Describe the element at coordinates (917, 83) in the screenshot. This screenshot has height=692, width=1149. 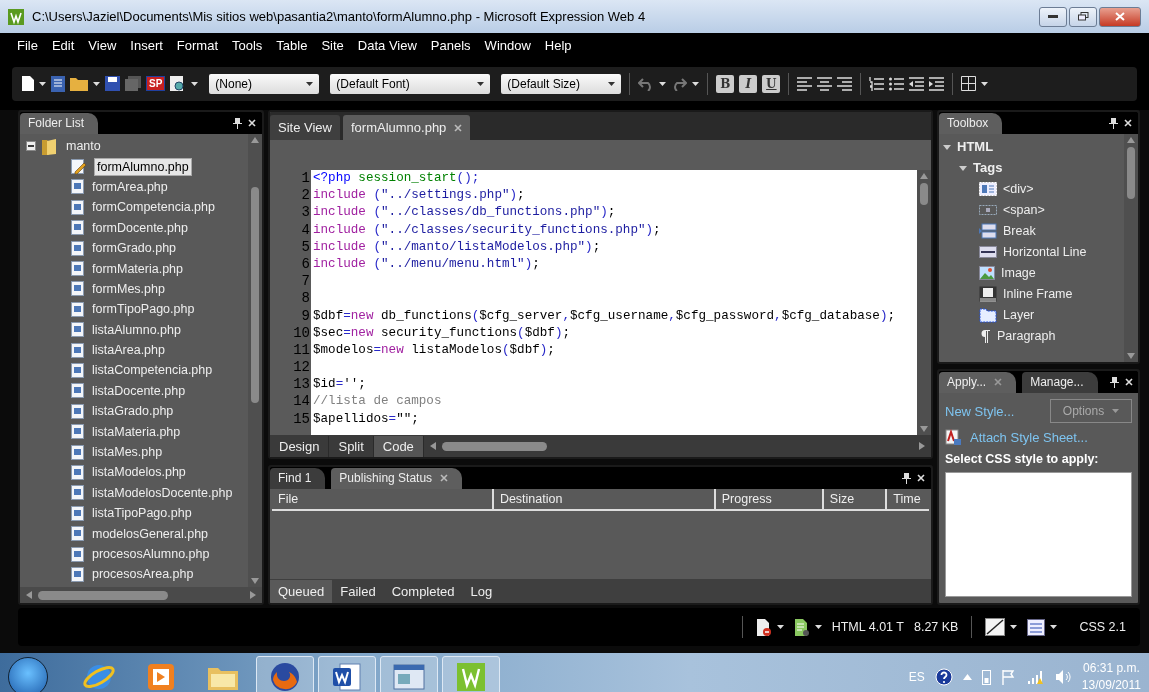
I see `outdent-icon` at that location.